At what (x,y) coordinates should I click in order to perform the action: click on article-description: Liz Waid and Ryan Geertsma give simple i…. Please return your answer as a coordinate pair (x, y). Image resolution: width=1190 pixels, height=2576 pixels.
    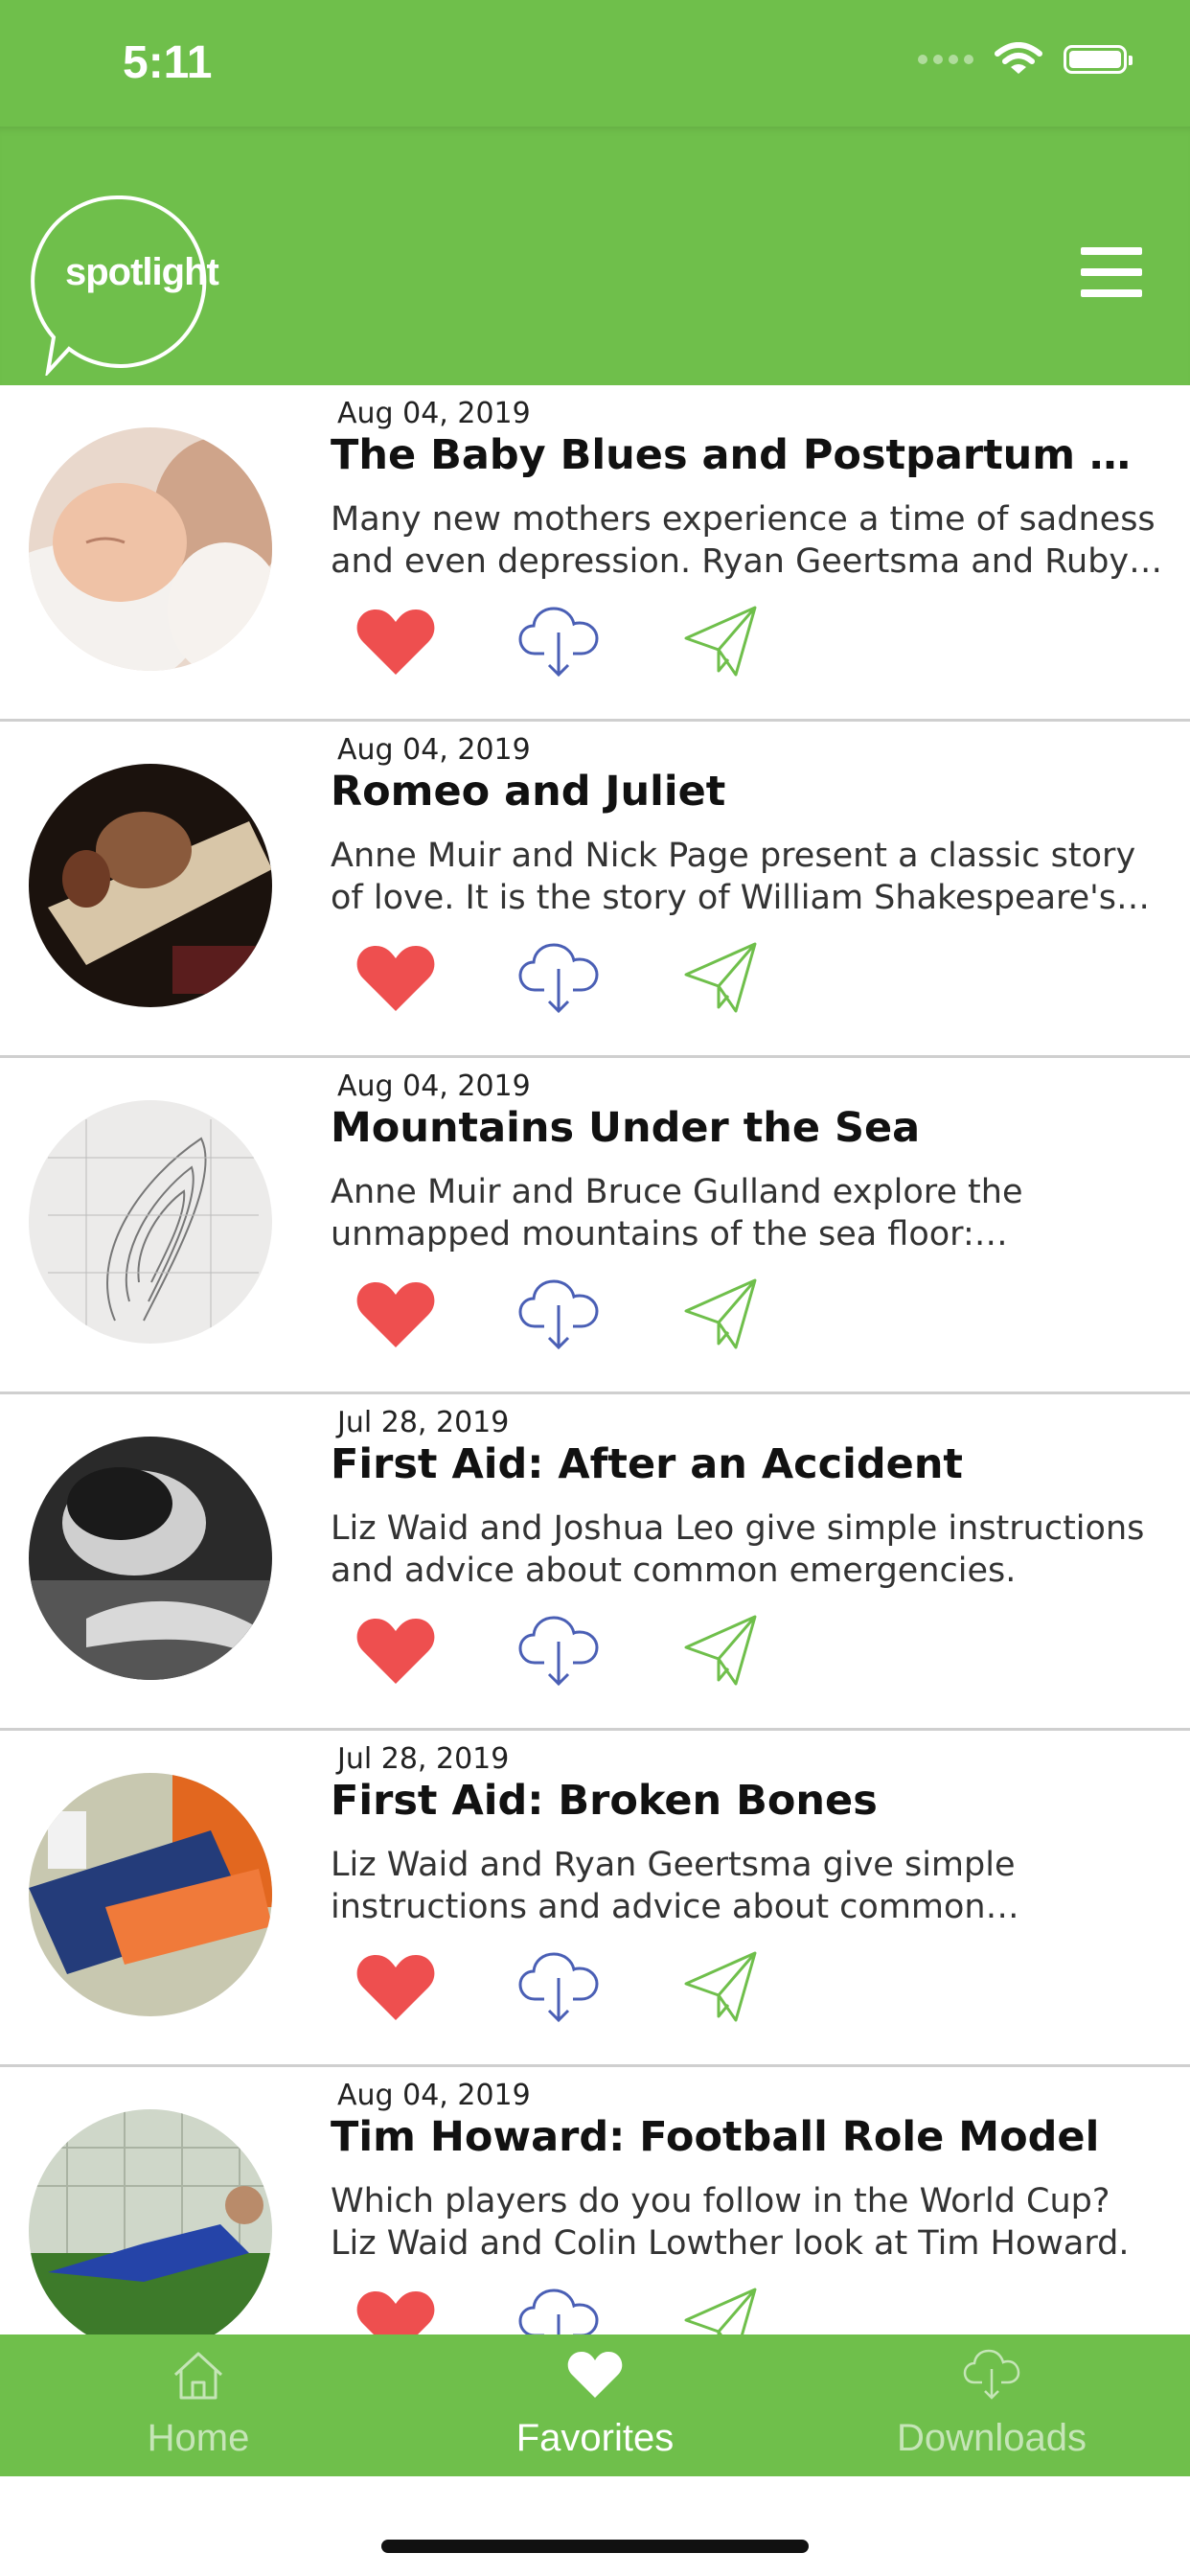
    Looking at the image, I should click on (673, 1886).